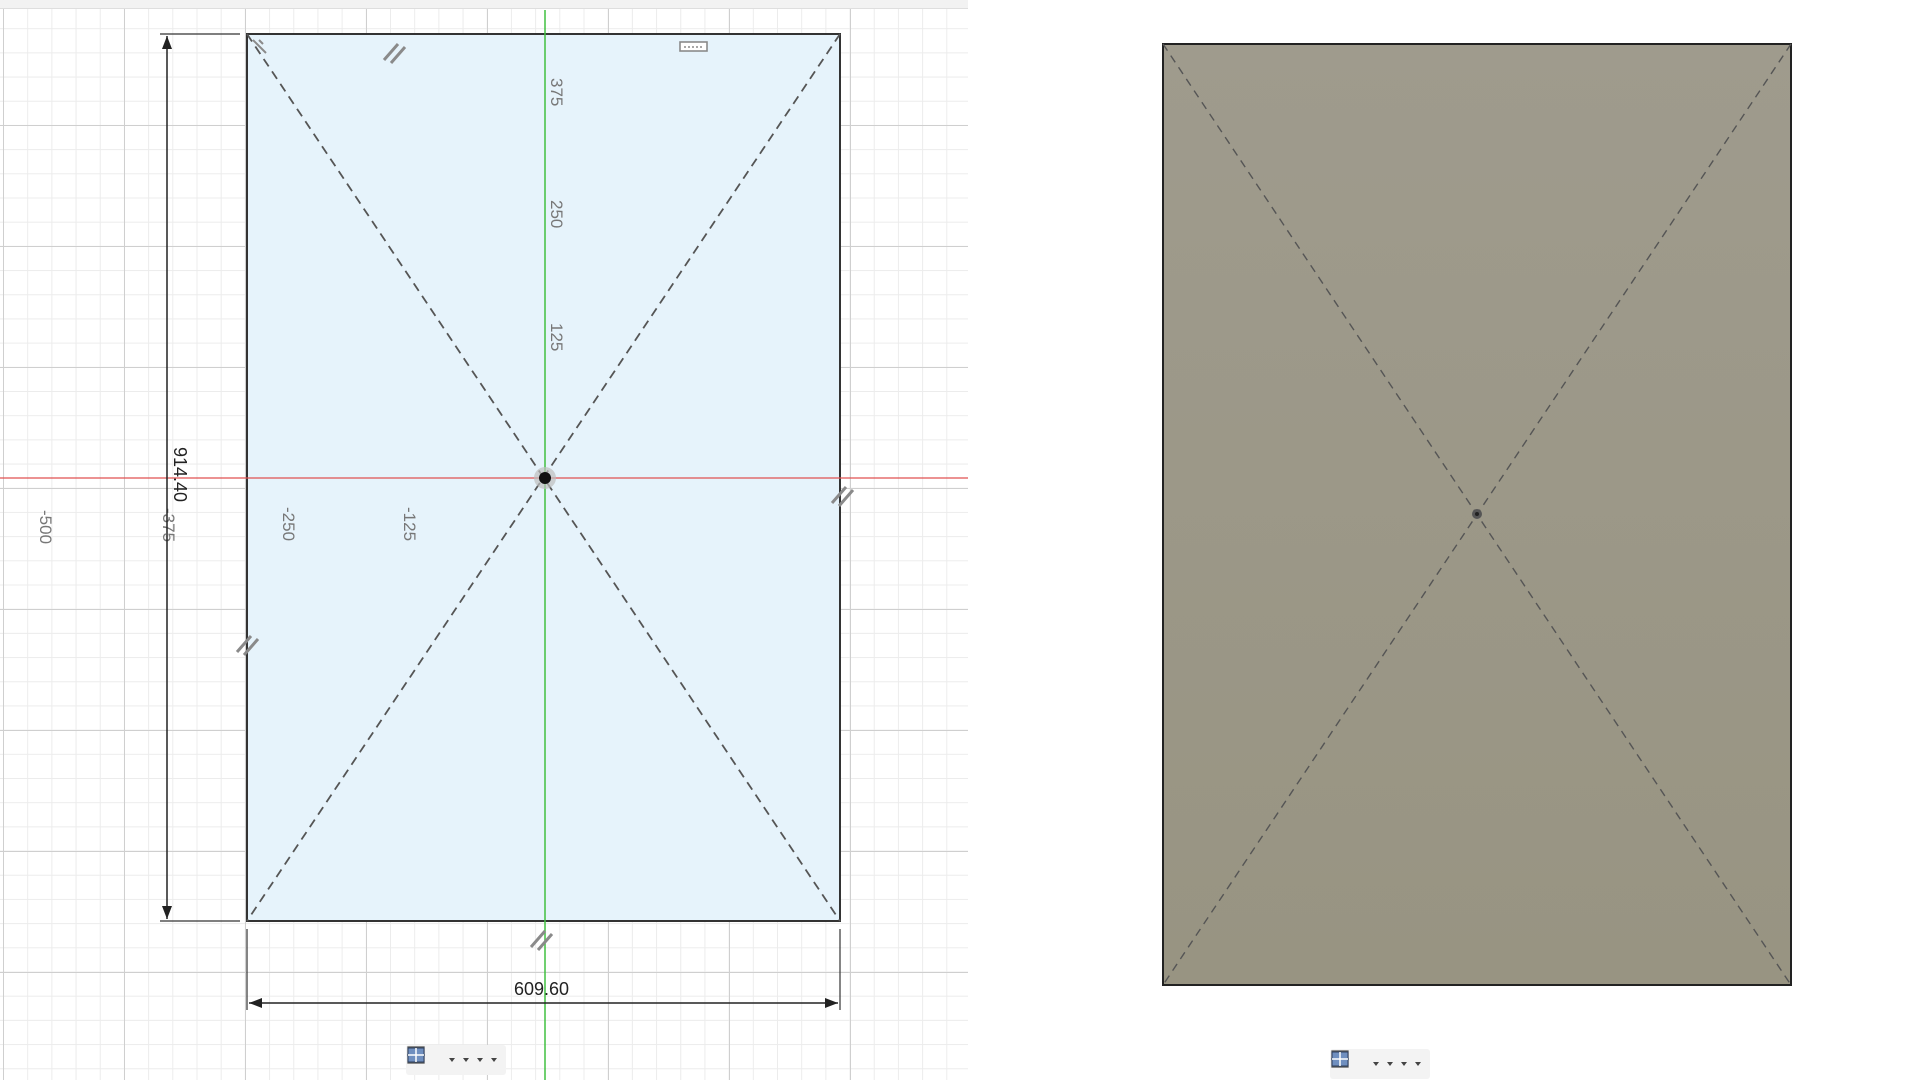 This screenshot has width=1920, height=1080. I want to click on axis-label-x: -125, so click(409, 524).